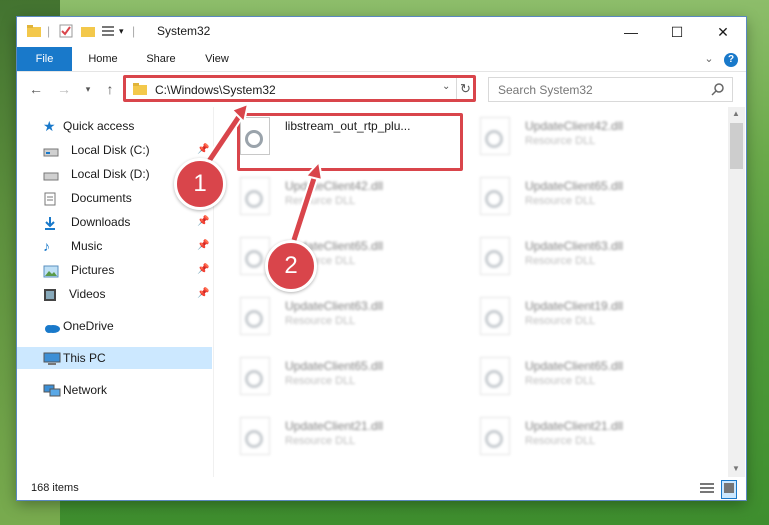 The image size is (769, 525). Describe the element at coordinates (262, 172) in the screenshot. I see `callout-arrows` at that location.